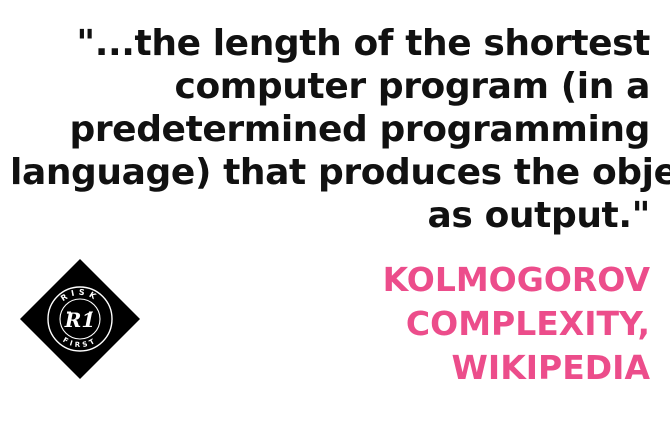 This screenshot has height=428, width=670. I want to click on quote-line: predetermined programming, so click(359, 129).